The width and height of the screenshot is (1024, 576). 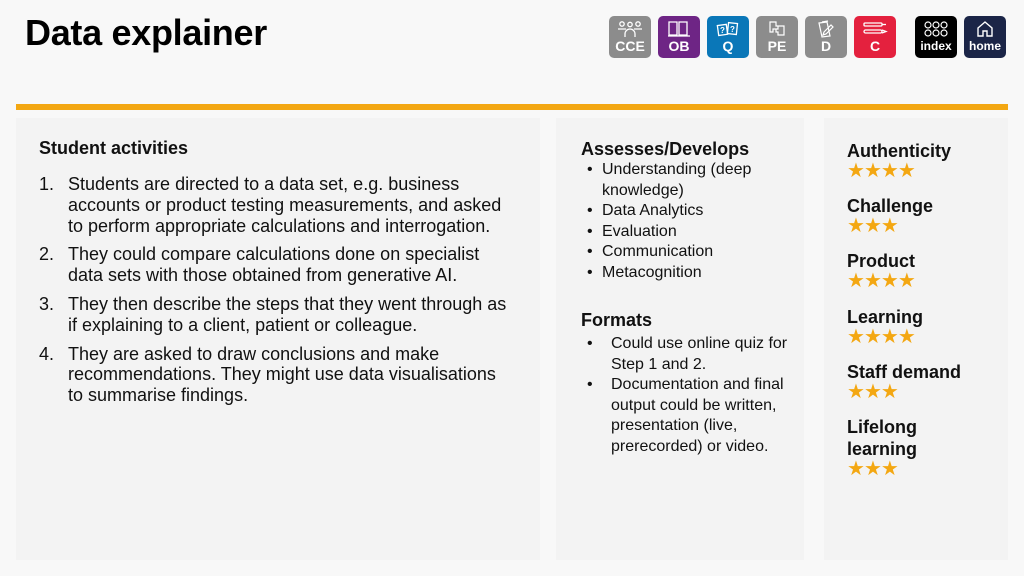 What do you see at coordinates (985, 29) in the screenshot?
I see `house-icon` at bounding box center [985, 29].